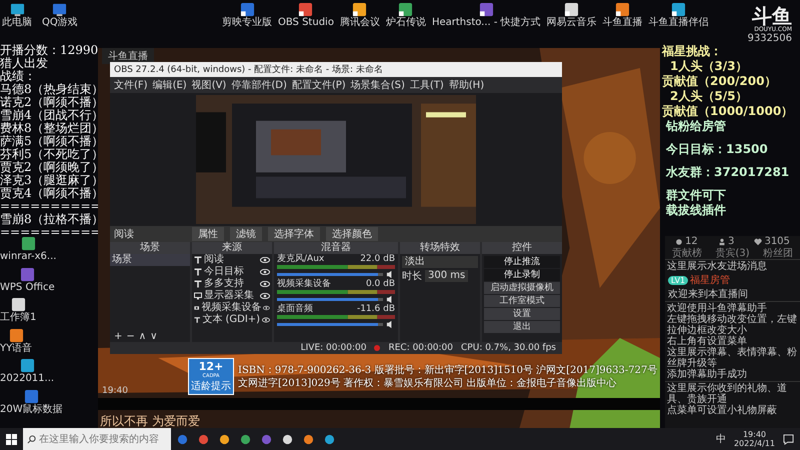 The height and width of the screenshot is (450, 800). Describe the element at coordinates (678, 280) in the screenshot. I see `level-badge: LV1` at that location.